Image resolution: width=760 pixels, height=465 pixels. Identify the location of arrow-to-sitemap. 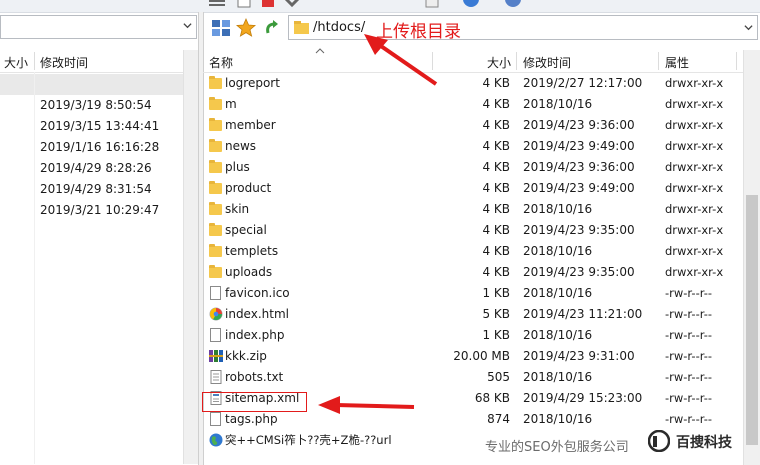
(366, 405).